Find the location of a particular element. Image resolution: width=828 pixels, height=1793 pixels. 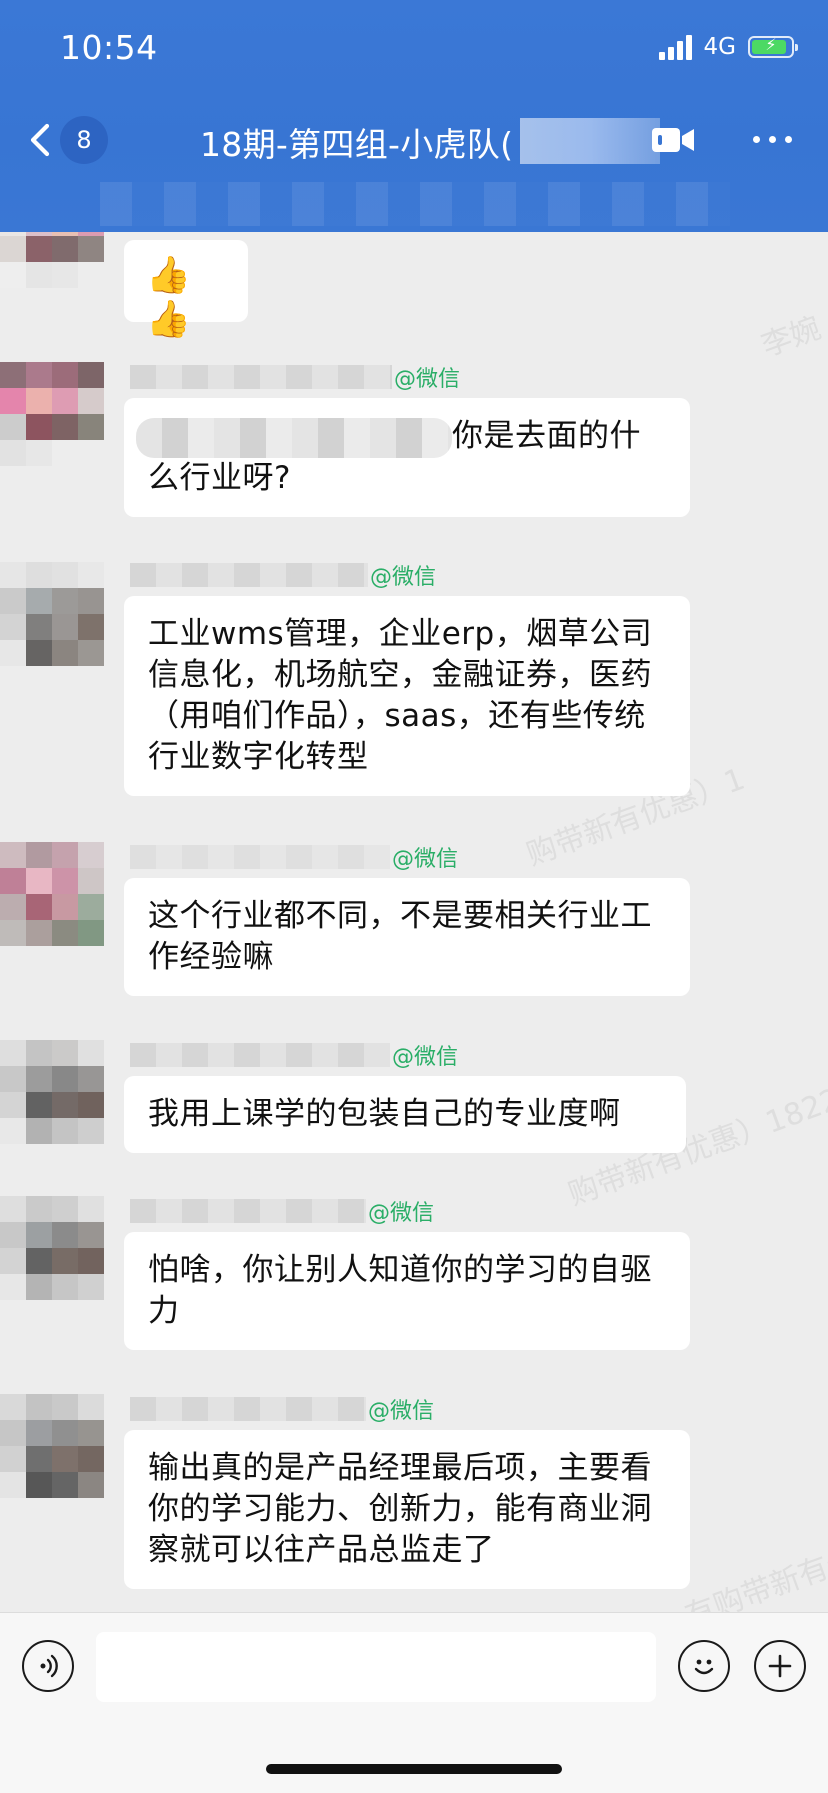

message-bubble: 怕啥，你让别人知道你的学习的自驱力 is located at coordinates (407, 1291).